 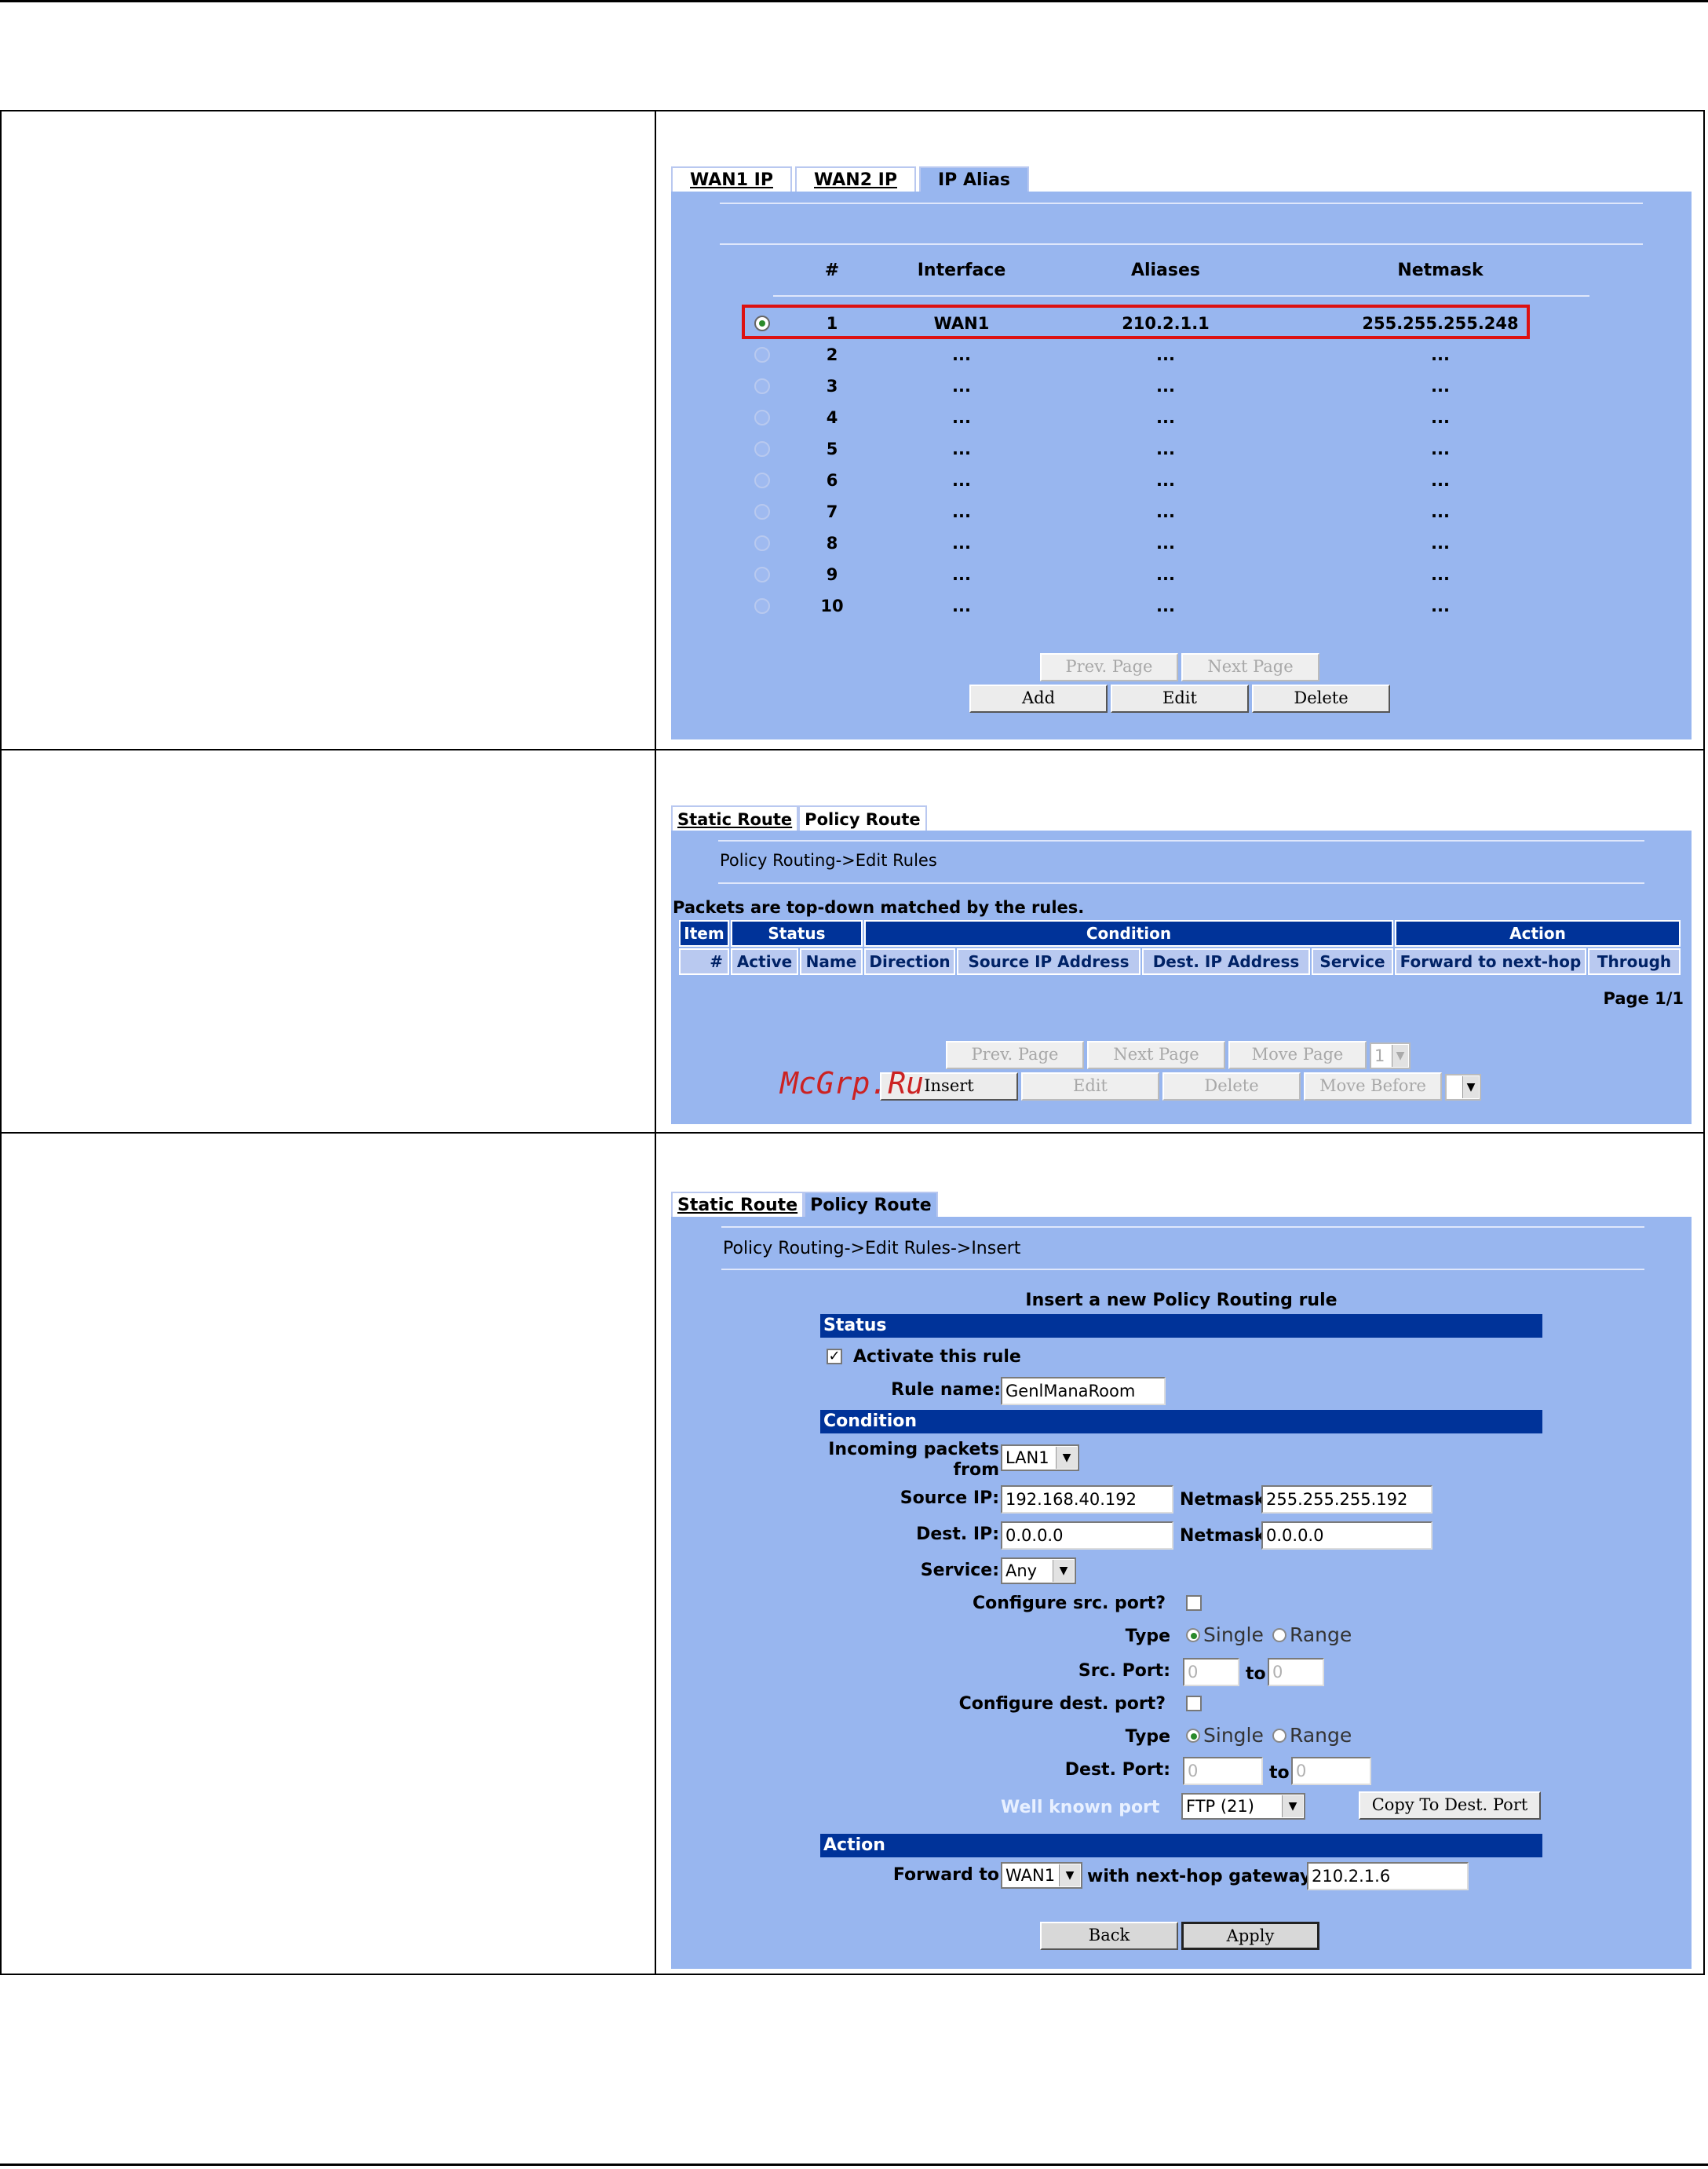 I want to click on gateway-label: with next-hop gateway IP, so click(x=1212, y=1876).